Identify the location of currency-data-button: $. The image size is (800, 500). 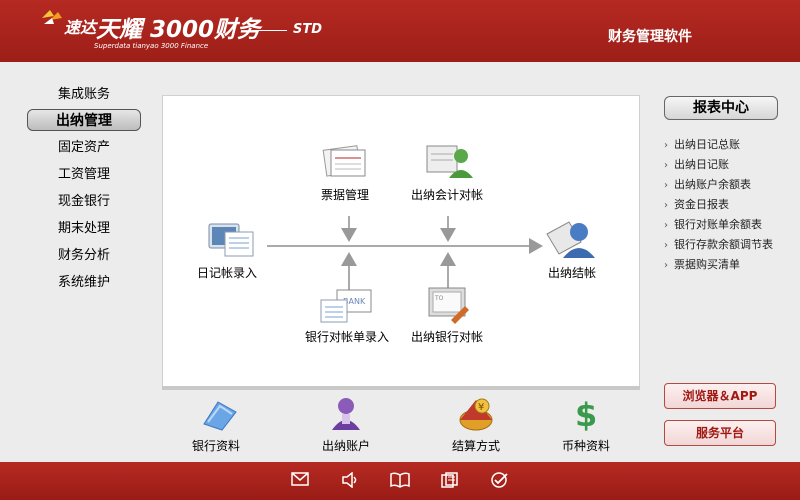
(587, 416).